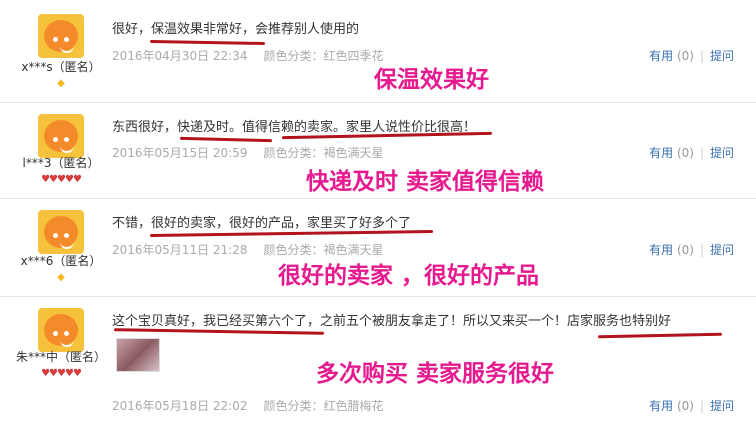 The height and width of the screenshot is (422, 756). What do you see at coordinates (323, 56) in the screenshot?
I see `review-sku: 颜色分类：红色四季花` at bounding box center [323, 56].